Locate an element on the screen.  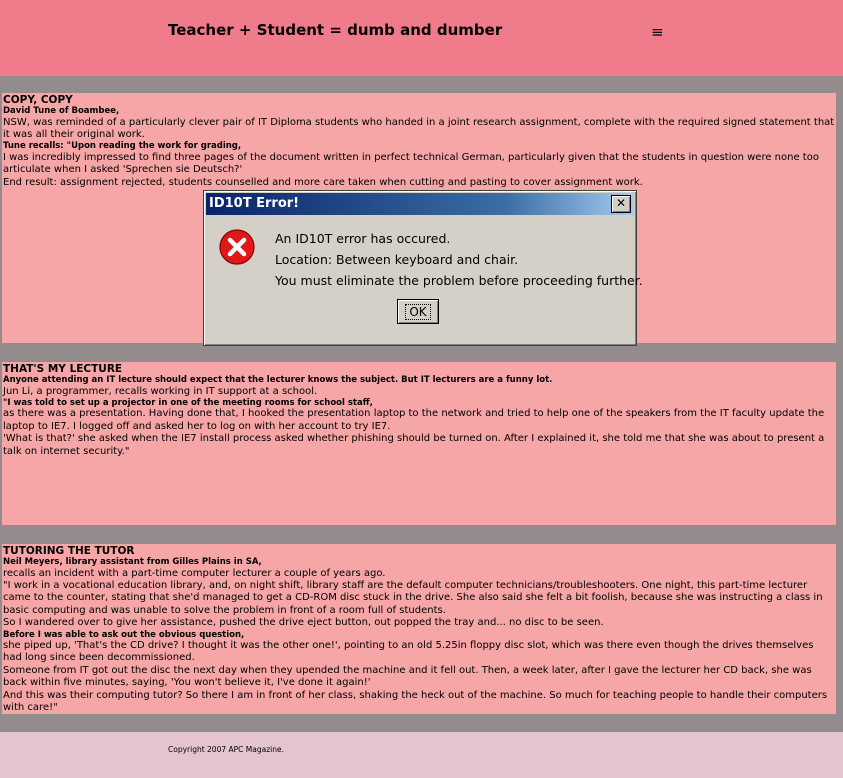
page-footer: Copyright 2007 APC Magazine. is located at coordinates (421, 755).